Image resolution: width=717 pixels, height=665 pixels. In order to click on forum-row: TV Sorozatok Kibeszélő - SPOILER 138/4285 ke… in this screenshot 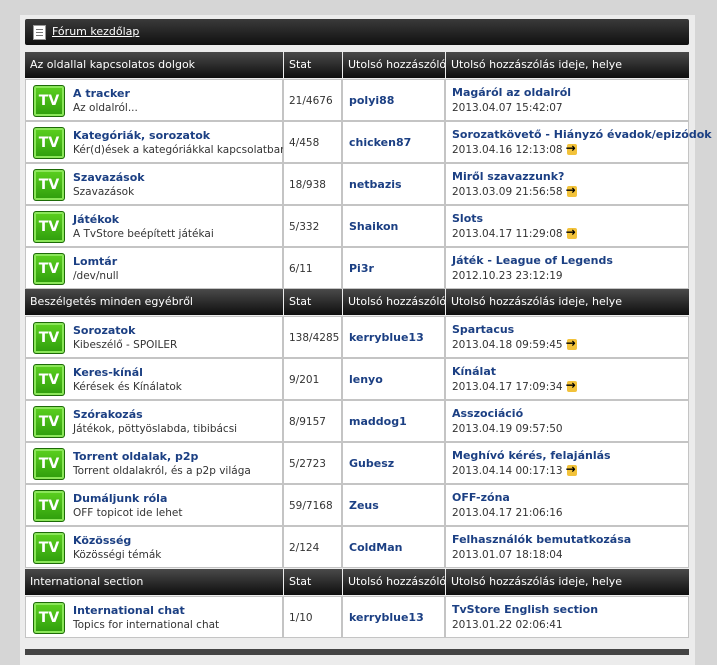, I will do `click(357, 337)`.